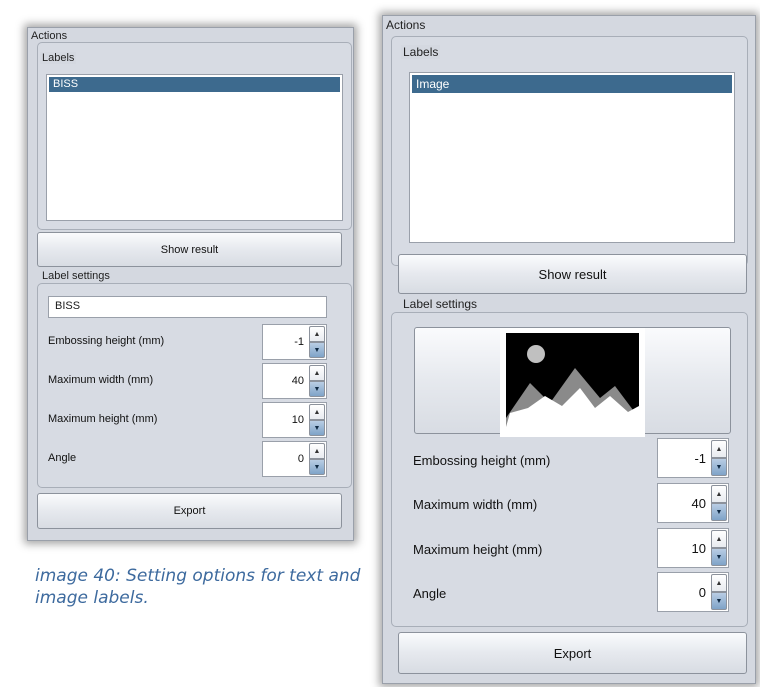 This screenshot has width=760, height=687. I want to click on image-placeholder-icon, so click(572, 382).